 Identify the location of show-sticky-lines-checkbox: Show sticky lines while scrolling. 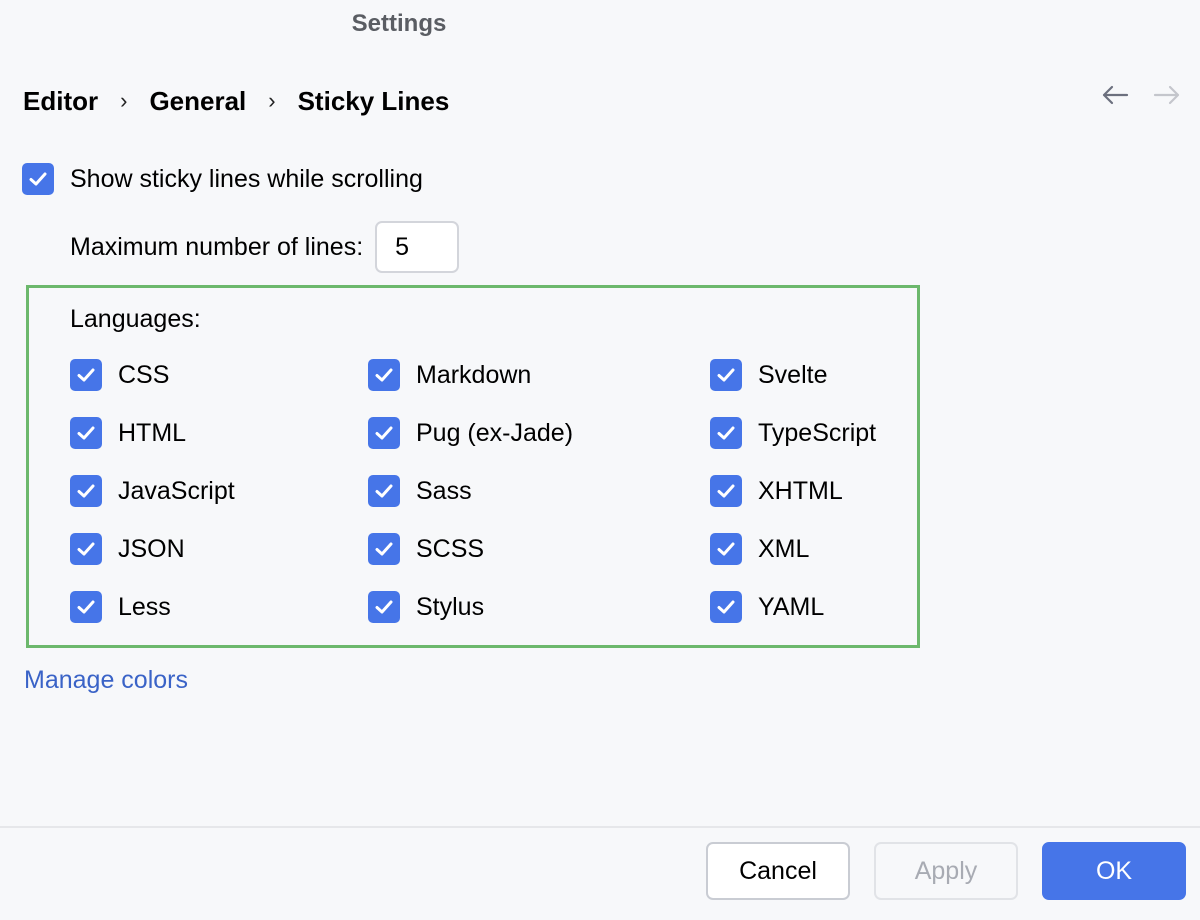
(222, 179).